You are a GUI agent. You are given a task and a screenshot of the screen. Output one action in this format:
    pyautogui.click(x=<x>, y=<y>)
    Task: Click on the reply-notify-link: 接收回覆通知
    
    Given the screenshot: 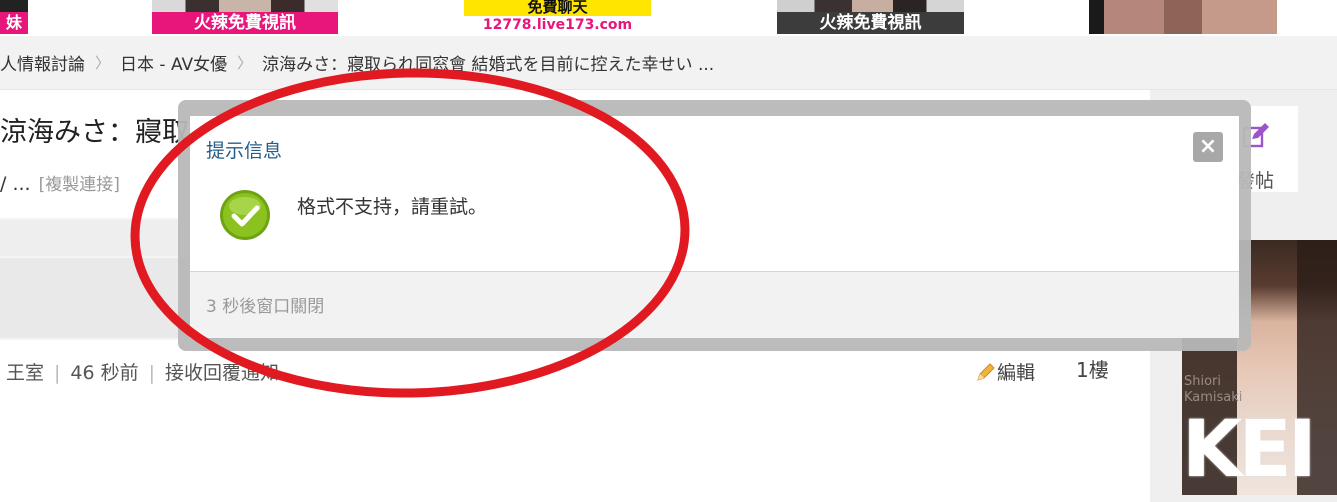 What is the action you would take?
    pyautogui.click(x=222, y=373)
    